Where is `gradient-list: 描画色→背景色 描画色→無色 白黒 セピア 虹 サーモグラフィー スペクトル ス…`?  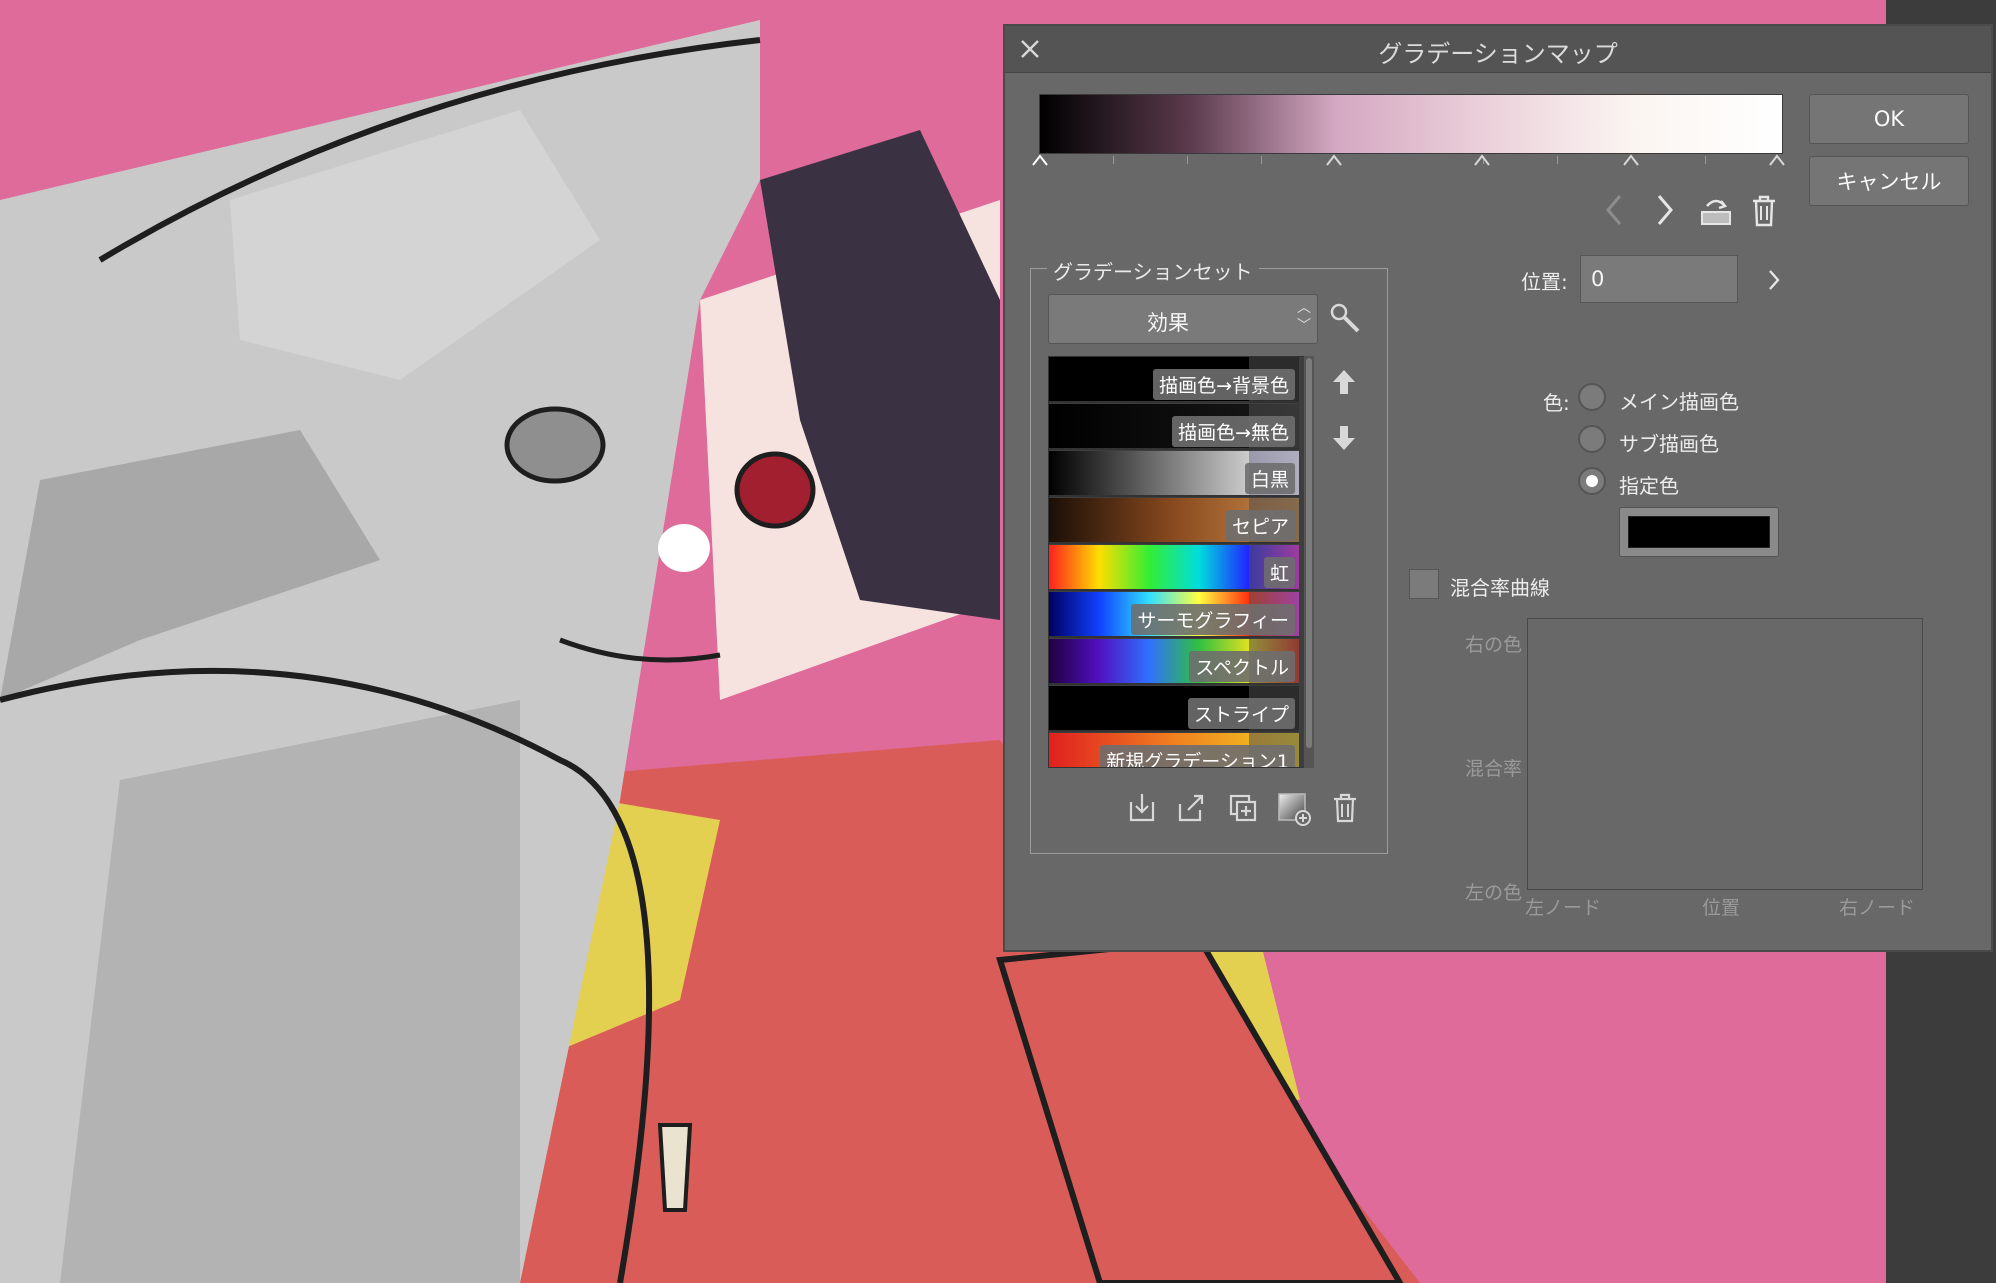 gradient-list: 描画色→背景色 描画色→無色 白黒 セピア 虹 サーモグラフィー スペクトル ス… is located at coordinates (1177, 562).